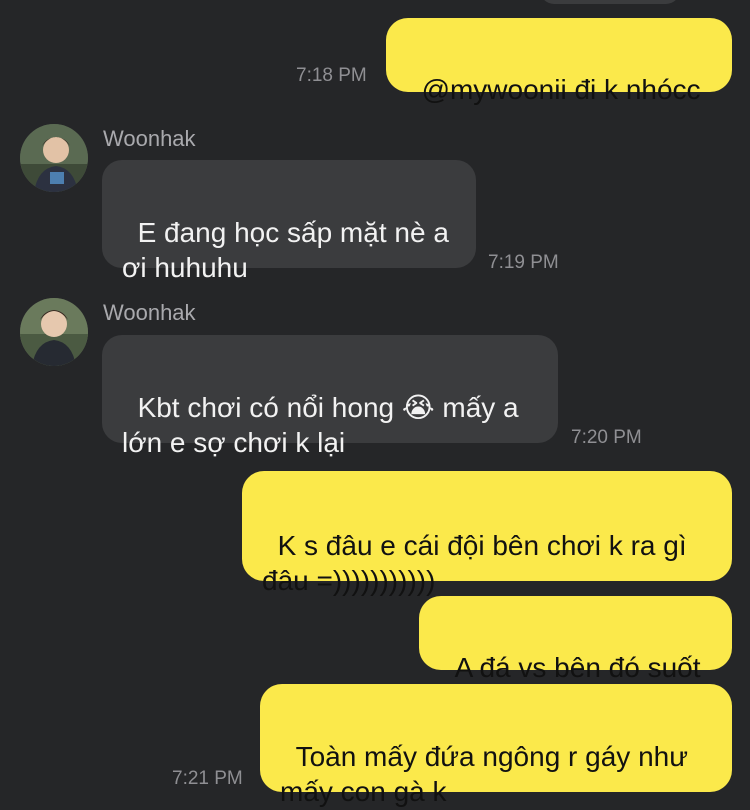 This screenshot has height=810, width=750. I want to click on message-timestamp: 7:18 PM, so click(331, 75).